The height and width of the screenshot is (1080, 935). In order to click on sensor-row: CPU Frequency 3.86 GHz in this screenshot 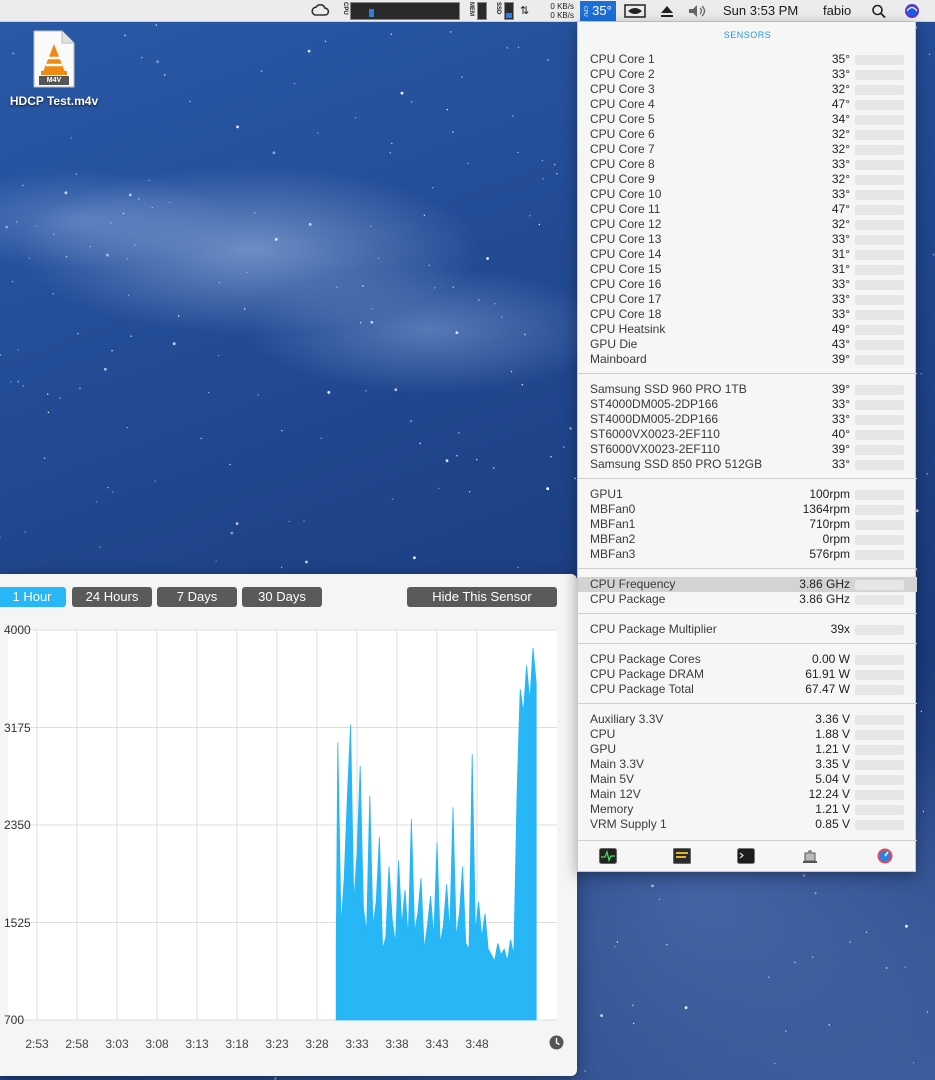, I will do `click(747, 584)`.